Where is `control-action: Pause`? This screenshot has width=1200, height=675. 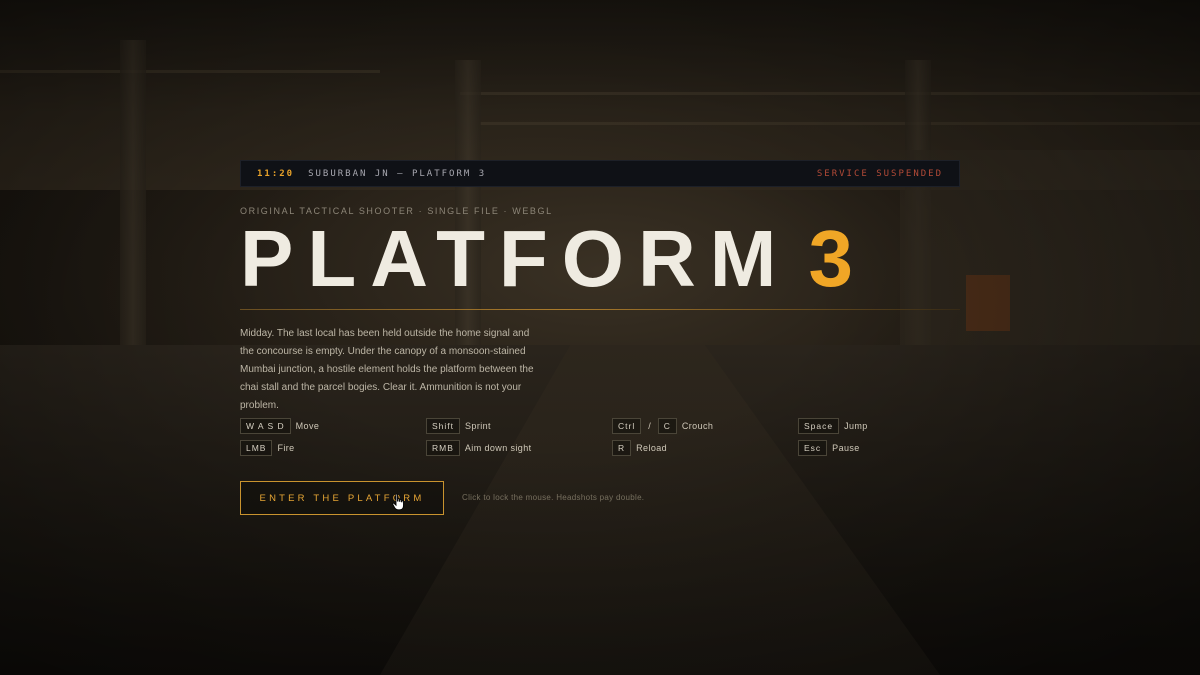 control-action: Pause is located at coordinates (846, 448).